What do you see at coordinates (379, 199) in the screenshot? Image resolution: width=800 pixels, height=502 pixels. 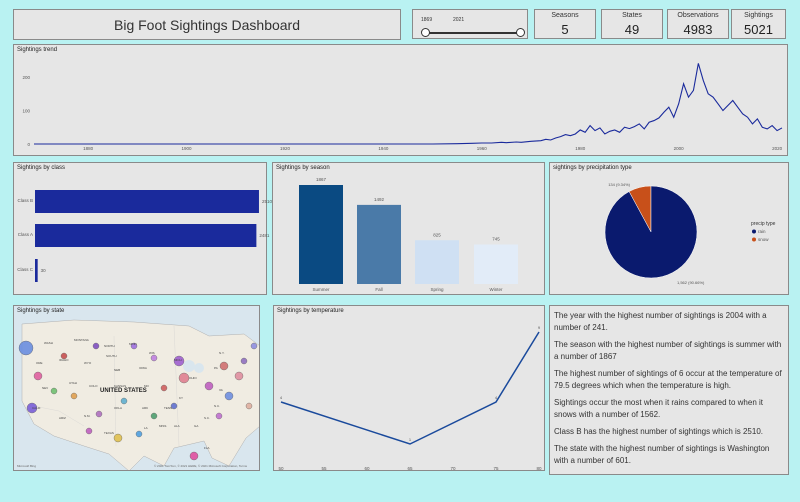 I see `season-value-label: 1492` at bounding box center [379, 199].